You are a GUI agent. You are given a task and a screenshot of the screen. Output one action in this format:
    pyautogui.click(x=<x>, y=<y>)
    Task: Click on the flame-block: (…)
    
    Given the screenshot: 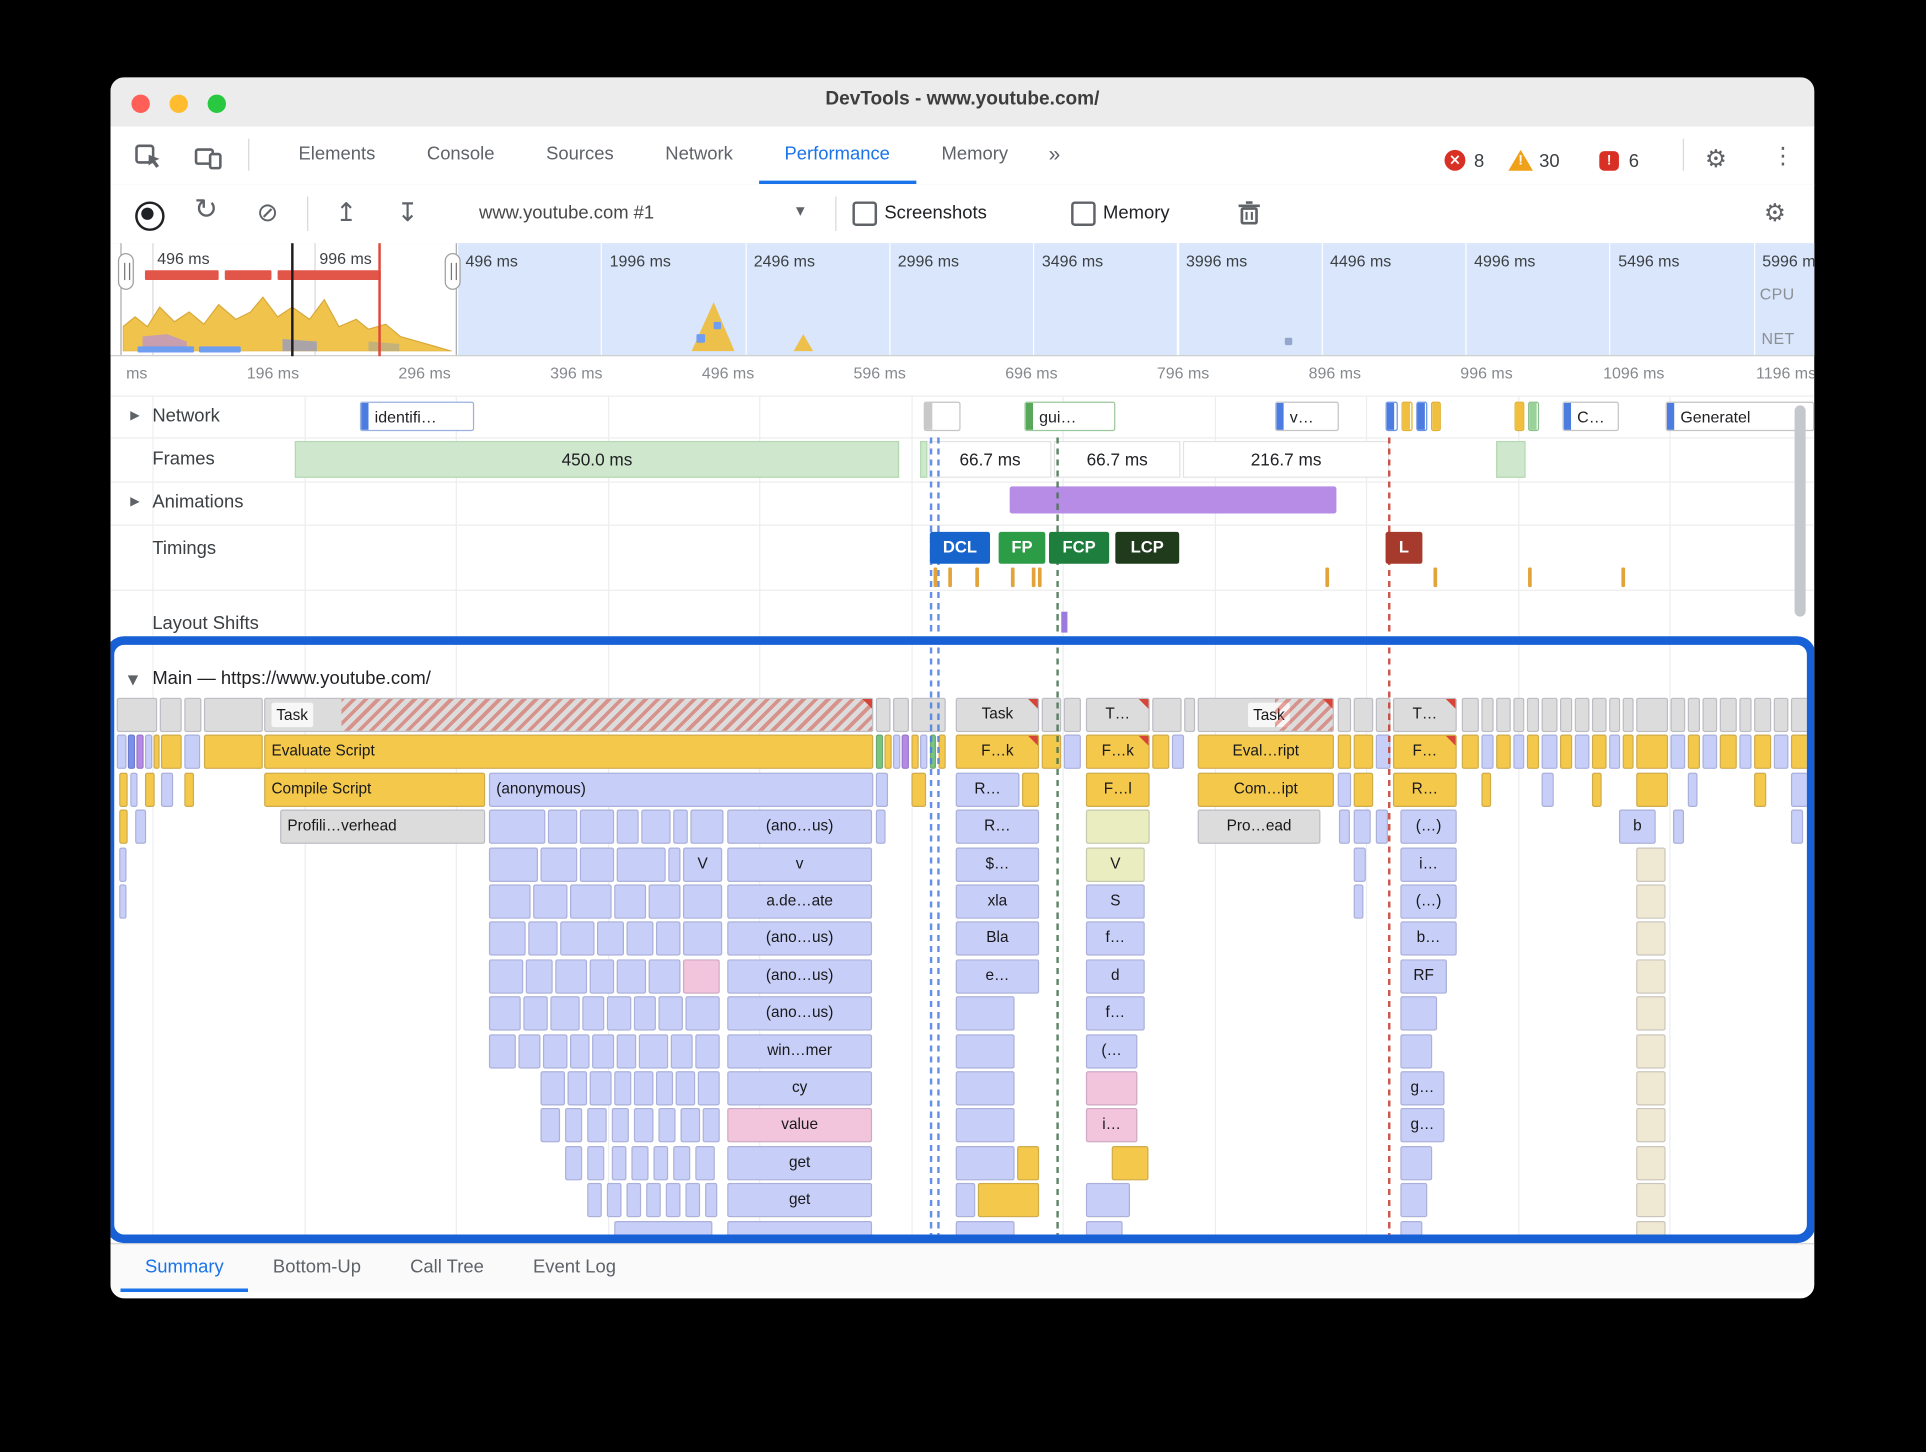 What is the action you would take?
    pyautogui.click(x=1428, y=901)
    